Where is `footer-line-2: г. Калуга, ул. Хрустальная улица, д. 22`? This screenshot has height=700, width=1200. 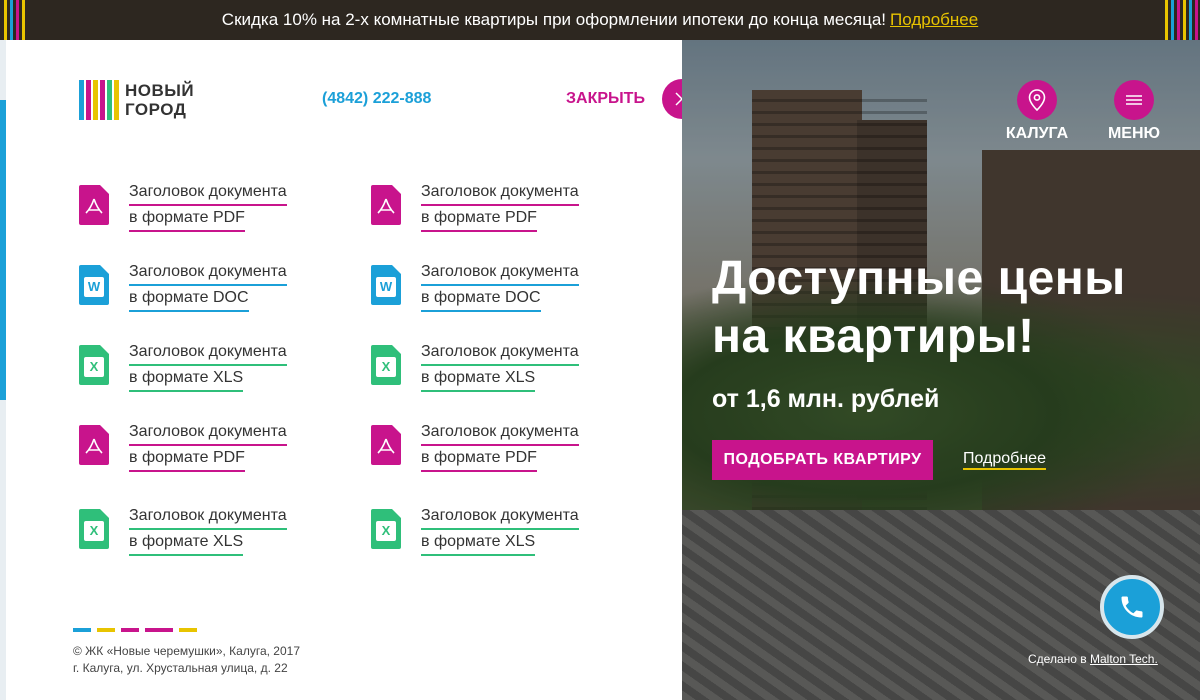 footer-line-2: г. Калуга, ул. Хрустальная улица, д. 22 is located at coordinates (180, 668).